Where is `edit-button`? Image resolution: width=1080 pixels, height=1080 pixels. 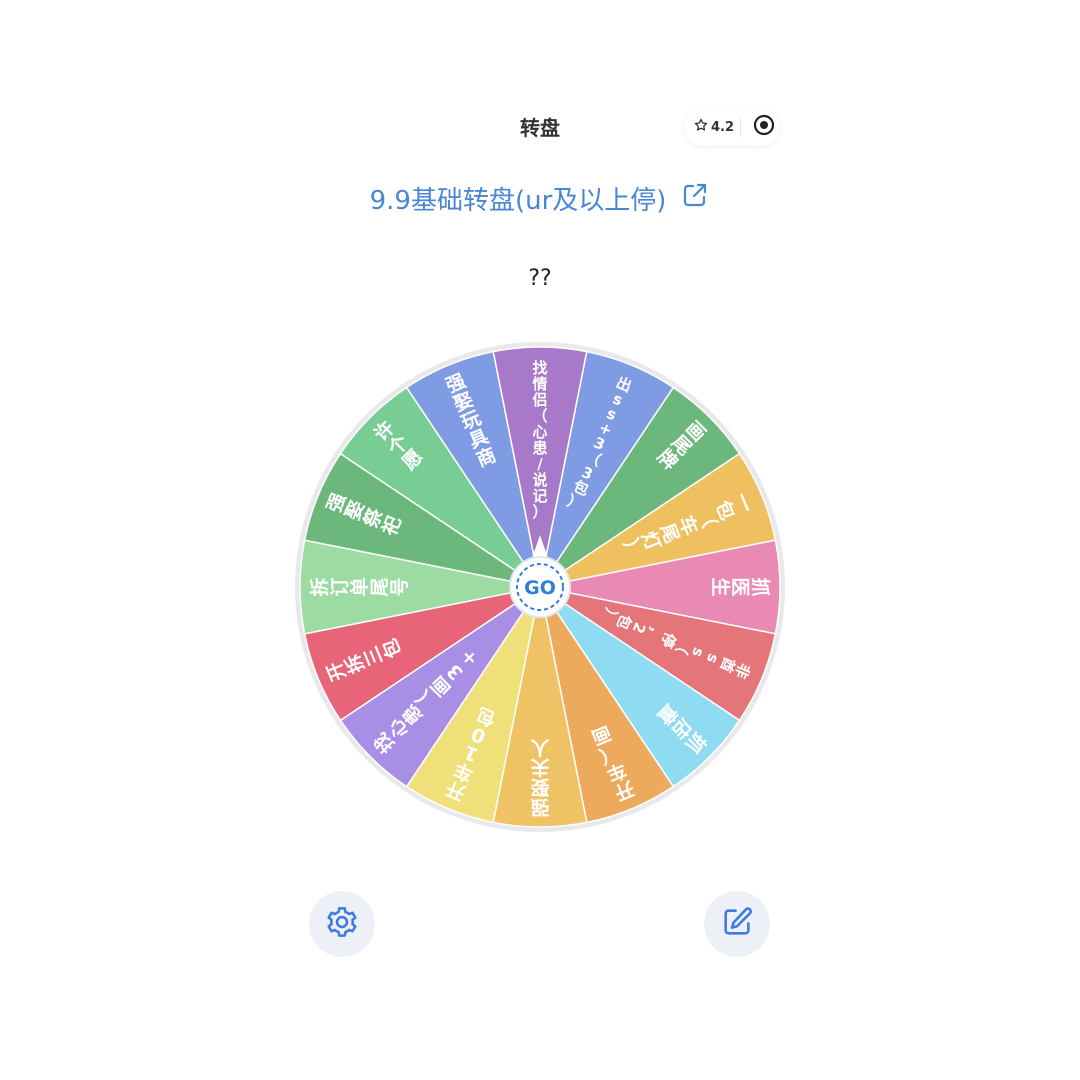
edit-button is located at coordinates (737, 924).